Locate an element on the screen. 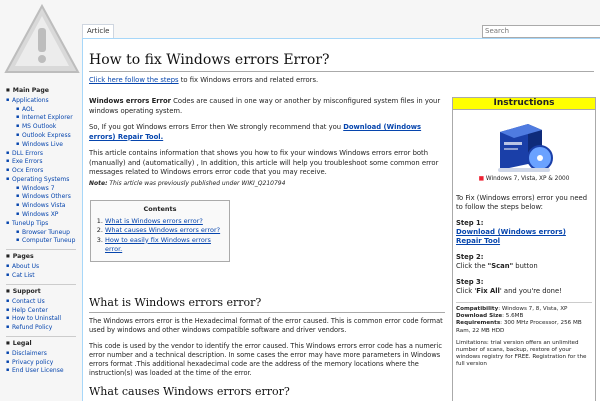 The image size is (600, 401). sidebar-item-link: AOL is located at coordinates (28, 109).